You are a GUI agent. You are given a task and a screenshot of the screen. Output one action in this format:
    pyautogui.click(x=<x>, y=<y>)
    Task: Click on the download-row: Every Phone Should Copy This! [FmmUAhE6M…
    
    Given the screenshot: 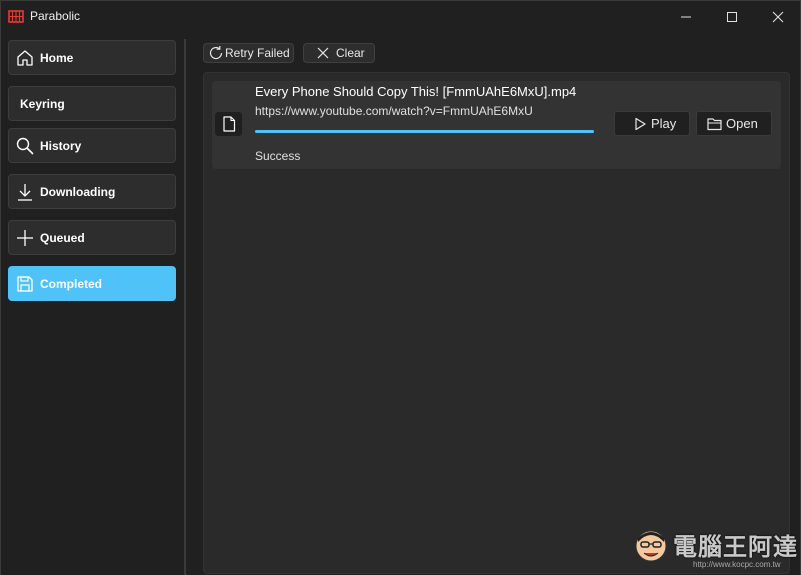 What is the action you would take?
    pyautogui.click(x=496, y=125)
    